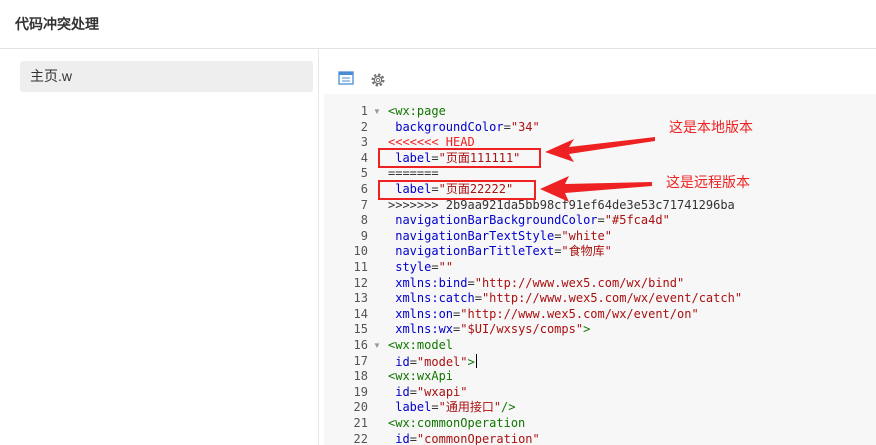 The height and width of the screenshot is (445, 876). Describe the element at coordinates (470, 407) in the screenshot. I see `code-token: "通用接口"` at that location.